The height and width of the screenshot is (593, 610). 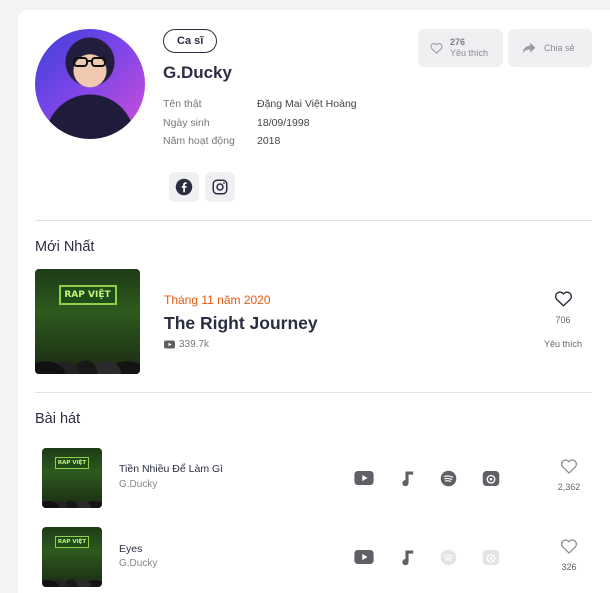 I want to click on latest-title: The Right Journey, so click(x=241, y=323).